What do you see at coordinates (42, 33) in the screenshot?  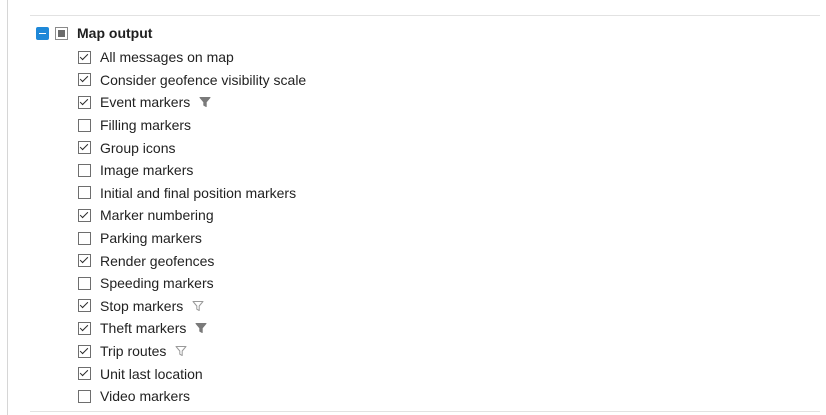 I see `collapse-minus-icon` at bounding box center [42, 33].